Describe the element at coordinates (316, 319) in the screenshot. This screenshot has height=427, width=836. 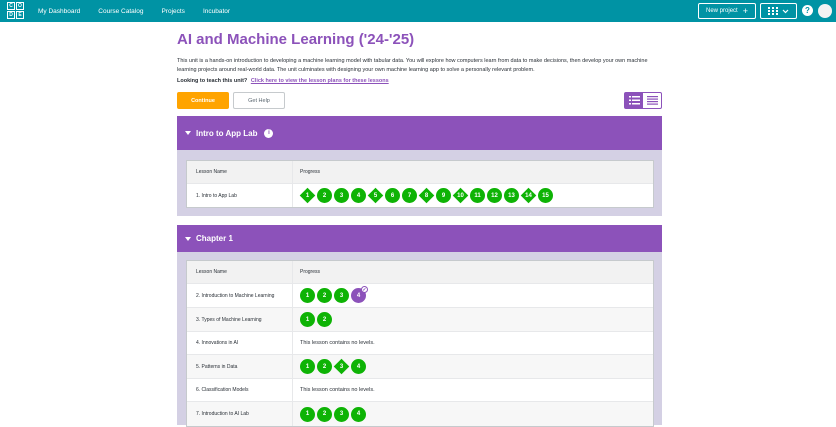
I see `progress-bubbles: 12` at that location.